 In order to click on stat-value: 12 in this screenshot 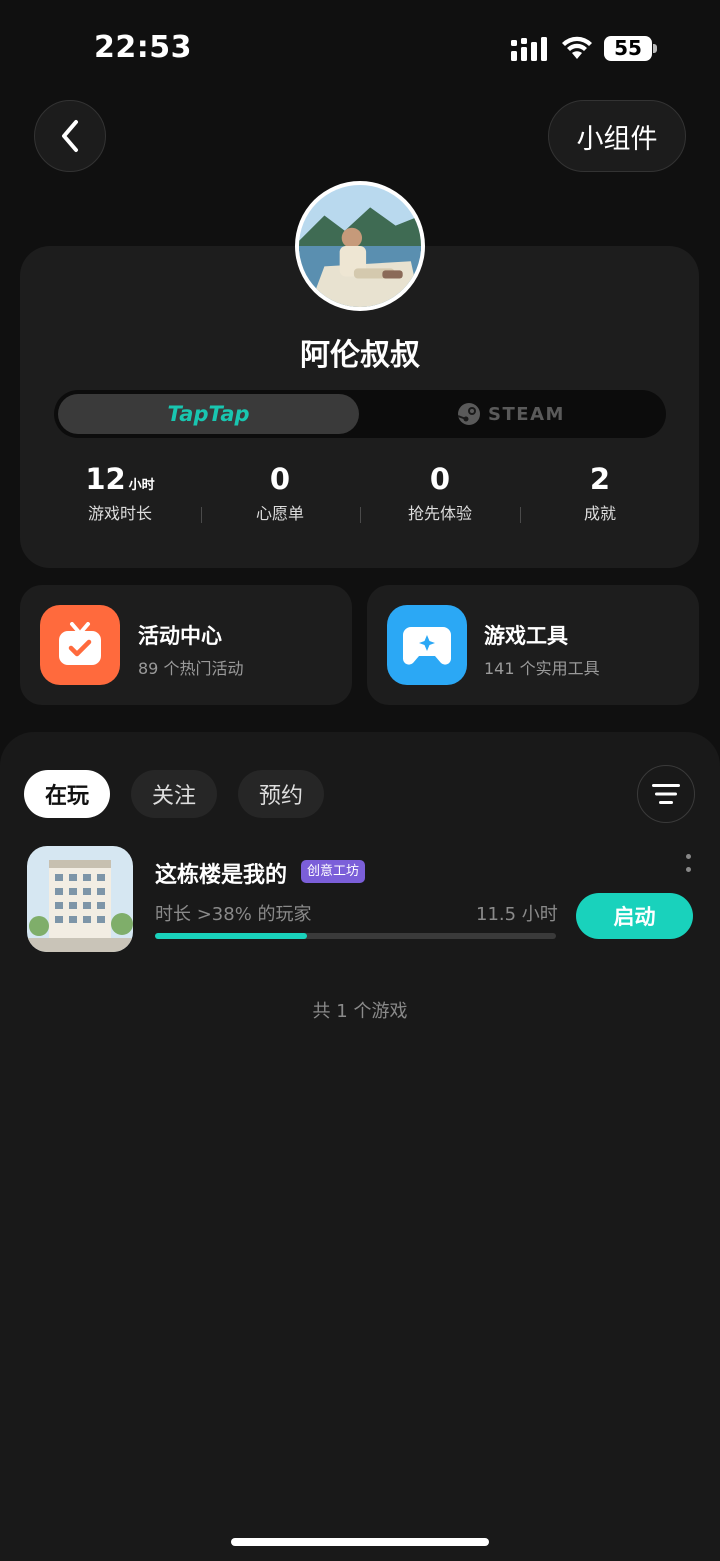, I will do `click(105, 479)`.